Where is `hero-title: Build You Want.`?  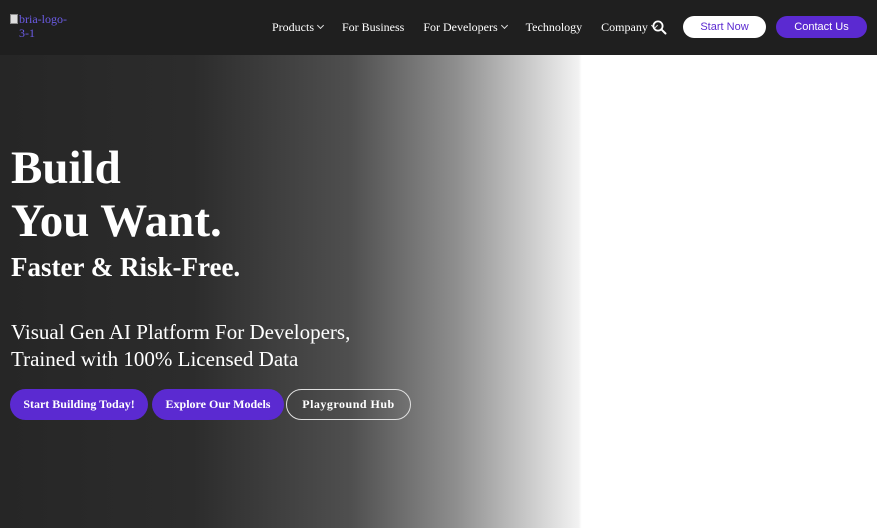
hero-title: Build You Want. is located at coordinates (116, 195).